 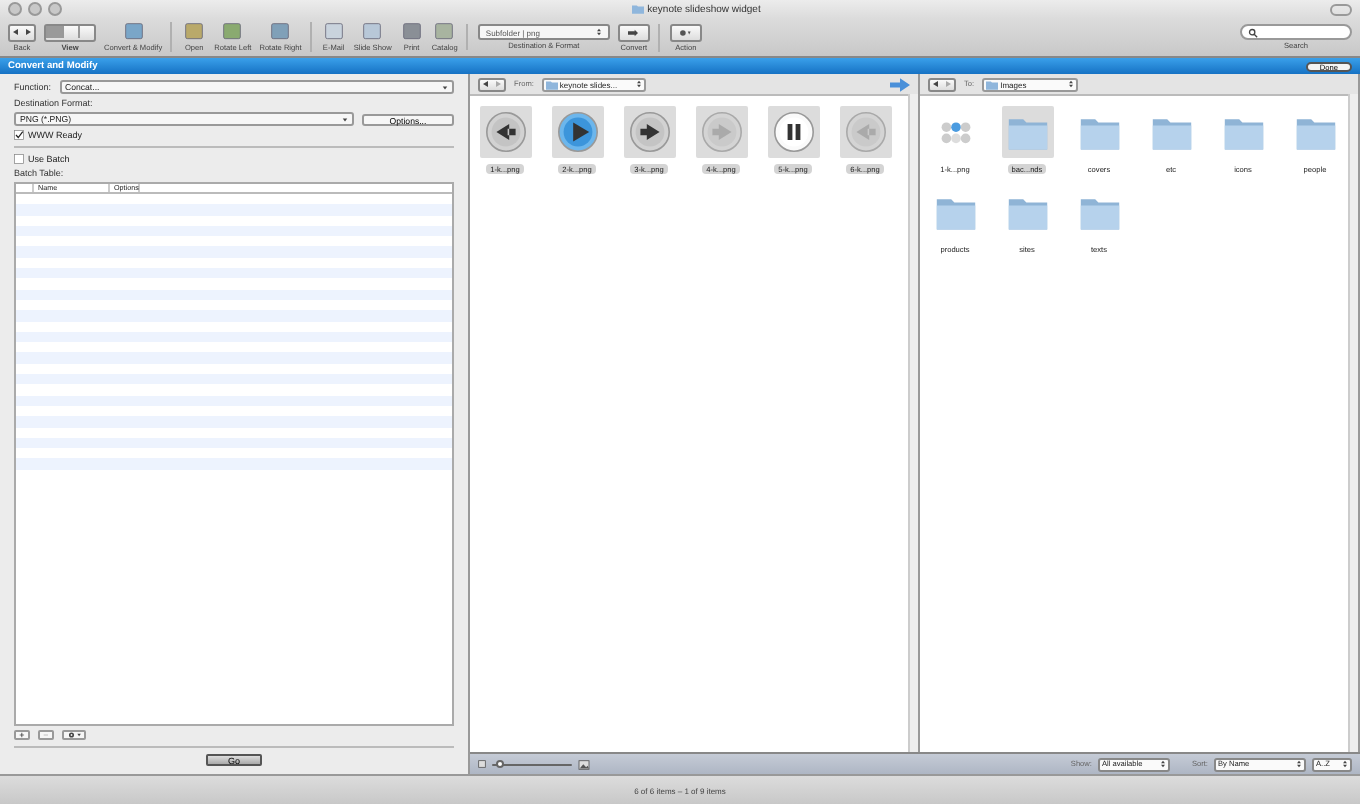 What do you see at coordinates (500, 764) in the screenshot?
I see `zoom-slider` at bounding box center [500, 764].